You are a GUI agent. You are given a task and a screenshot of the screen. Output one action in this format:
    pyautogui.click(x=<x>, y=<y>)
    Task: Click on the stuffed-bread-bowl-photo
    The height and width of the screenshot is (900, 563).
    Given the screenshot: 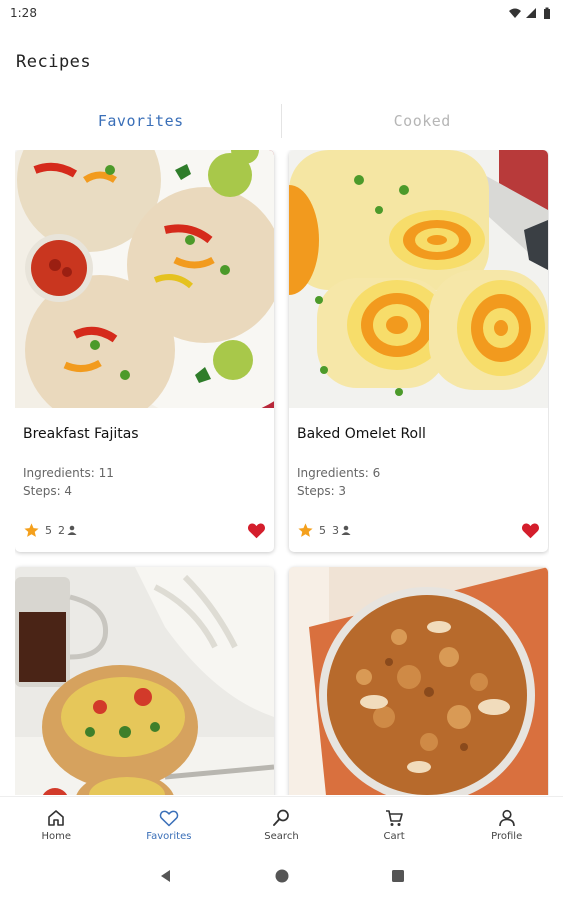 What is the action you would take?
    pyautogui.click(x=144, y=681)
    